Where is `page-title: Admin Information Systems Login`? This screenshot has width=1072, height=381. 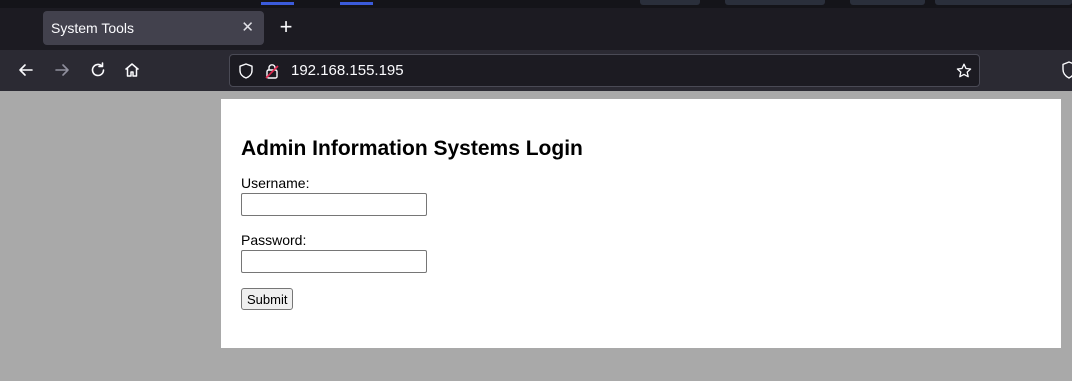
page-title: Admin Information Systems Login is located at coordinates (412, 148).